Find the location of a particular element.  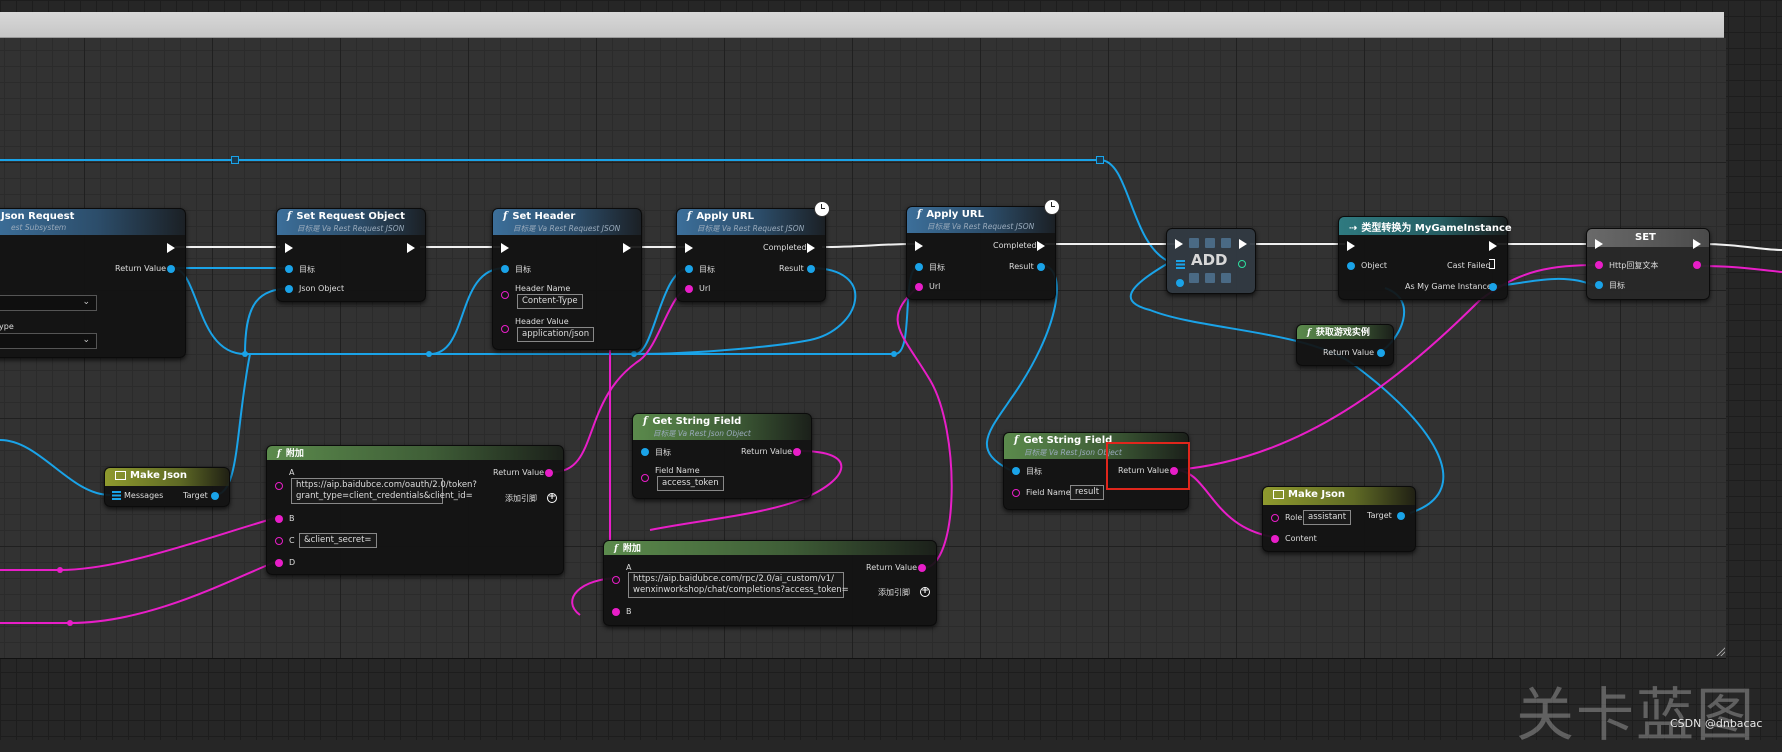

node-set-variable: SET Http回复文本 目标 is located at coordinates (1648, 264).